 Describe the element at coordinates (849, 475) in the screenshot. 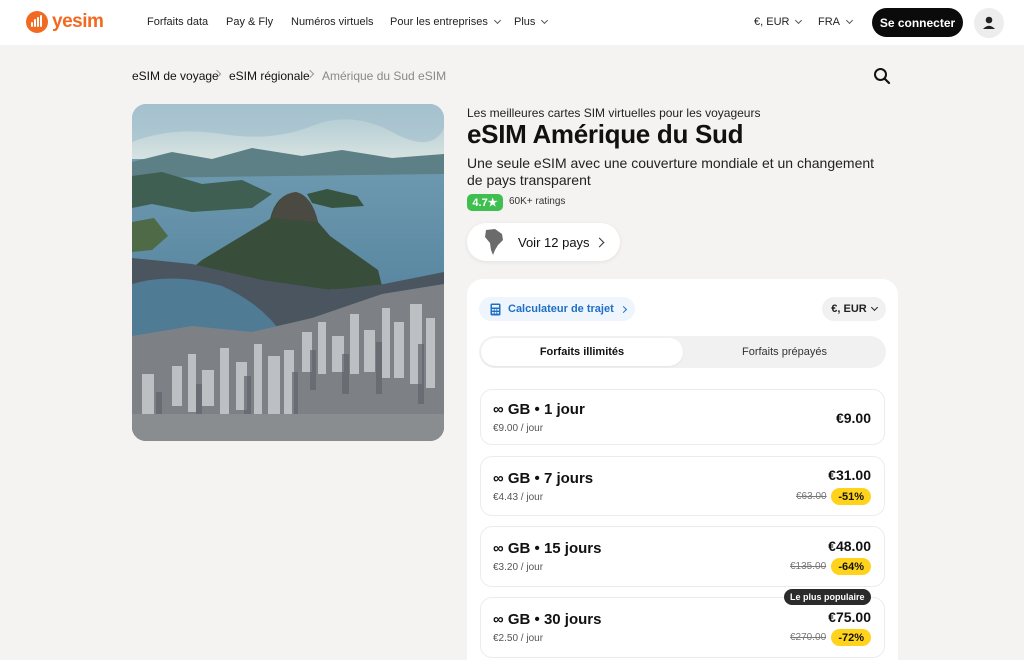

I see `plan-price: €31.00` at that location.